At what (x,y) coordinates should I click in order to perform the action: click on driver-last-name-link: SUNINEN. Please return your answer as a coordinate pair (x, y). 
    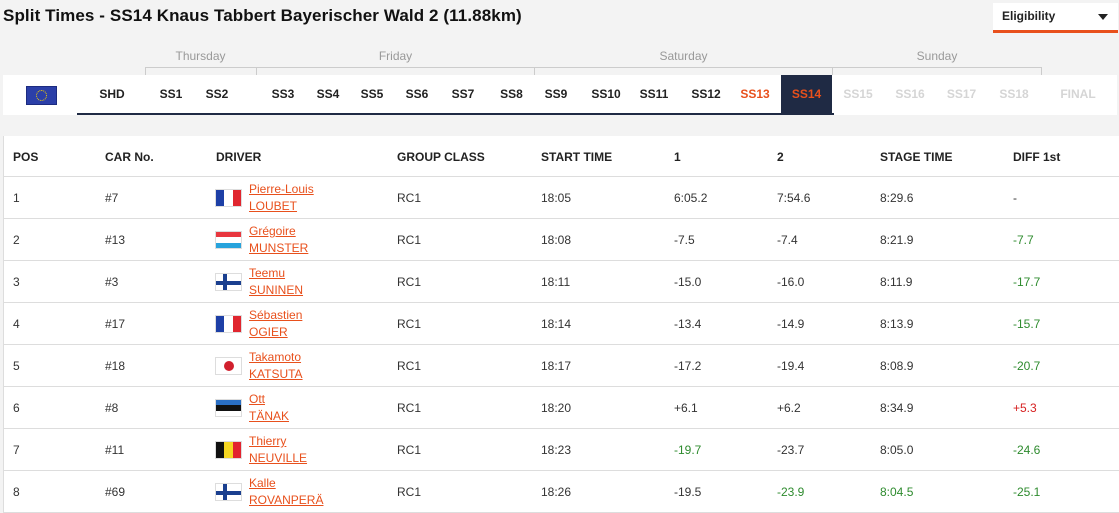
    Looking at the image, I should click on (276, 290).